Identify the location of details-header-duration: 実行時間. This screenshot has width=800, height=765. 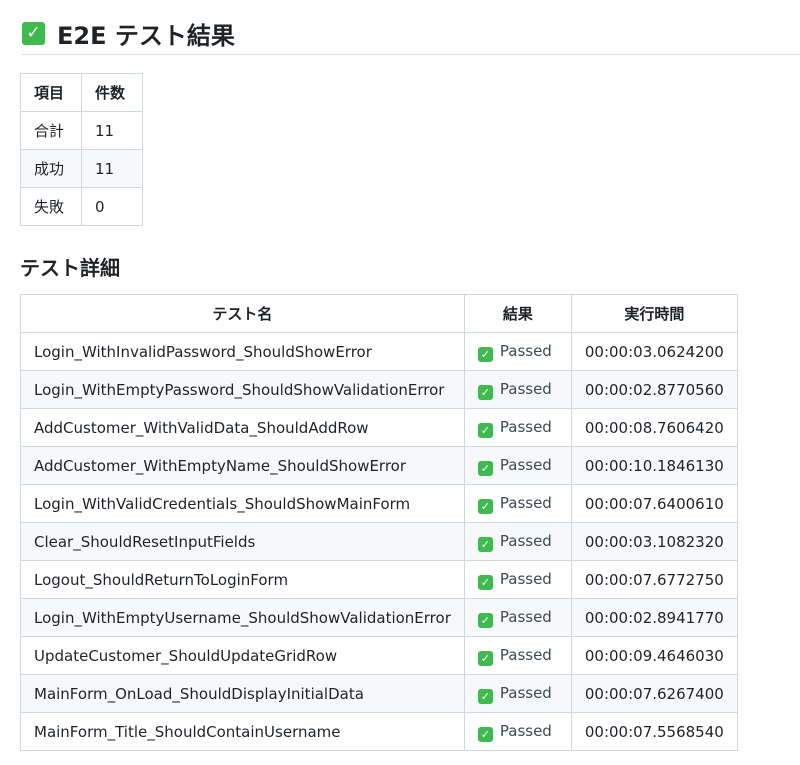
(654, 313).